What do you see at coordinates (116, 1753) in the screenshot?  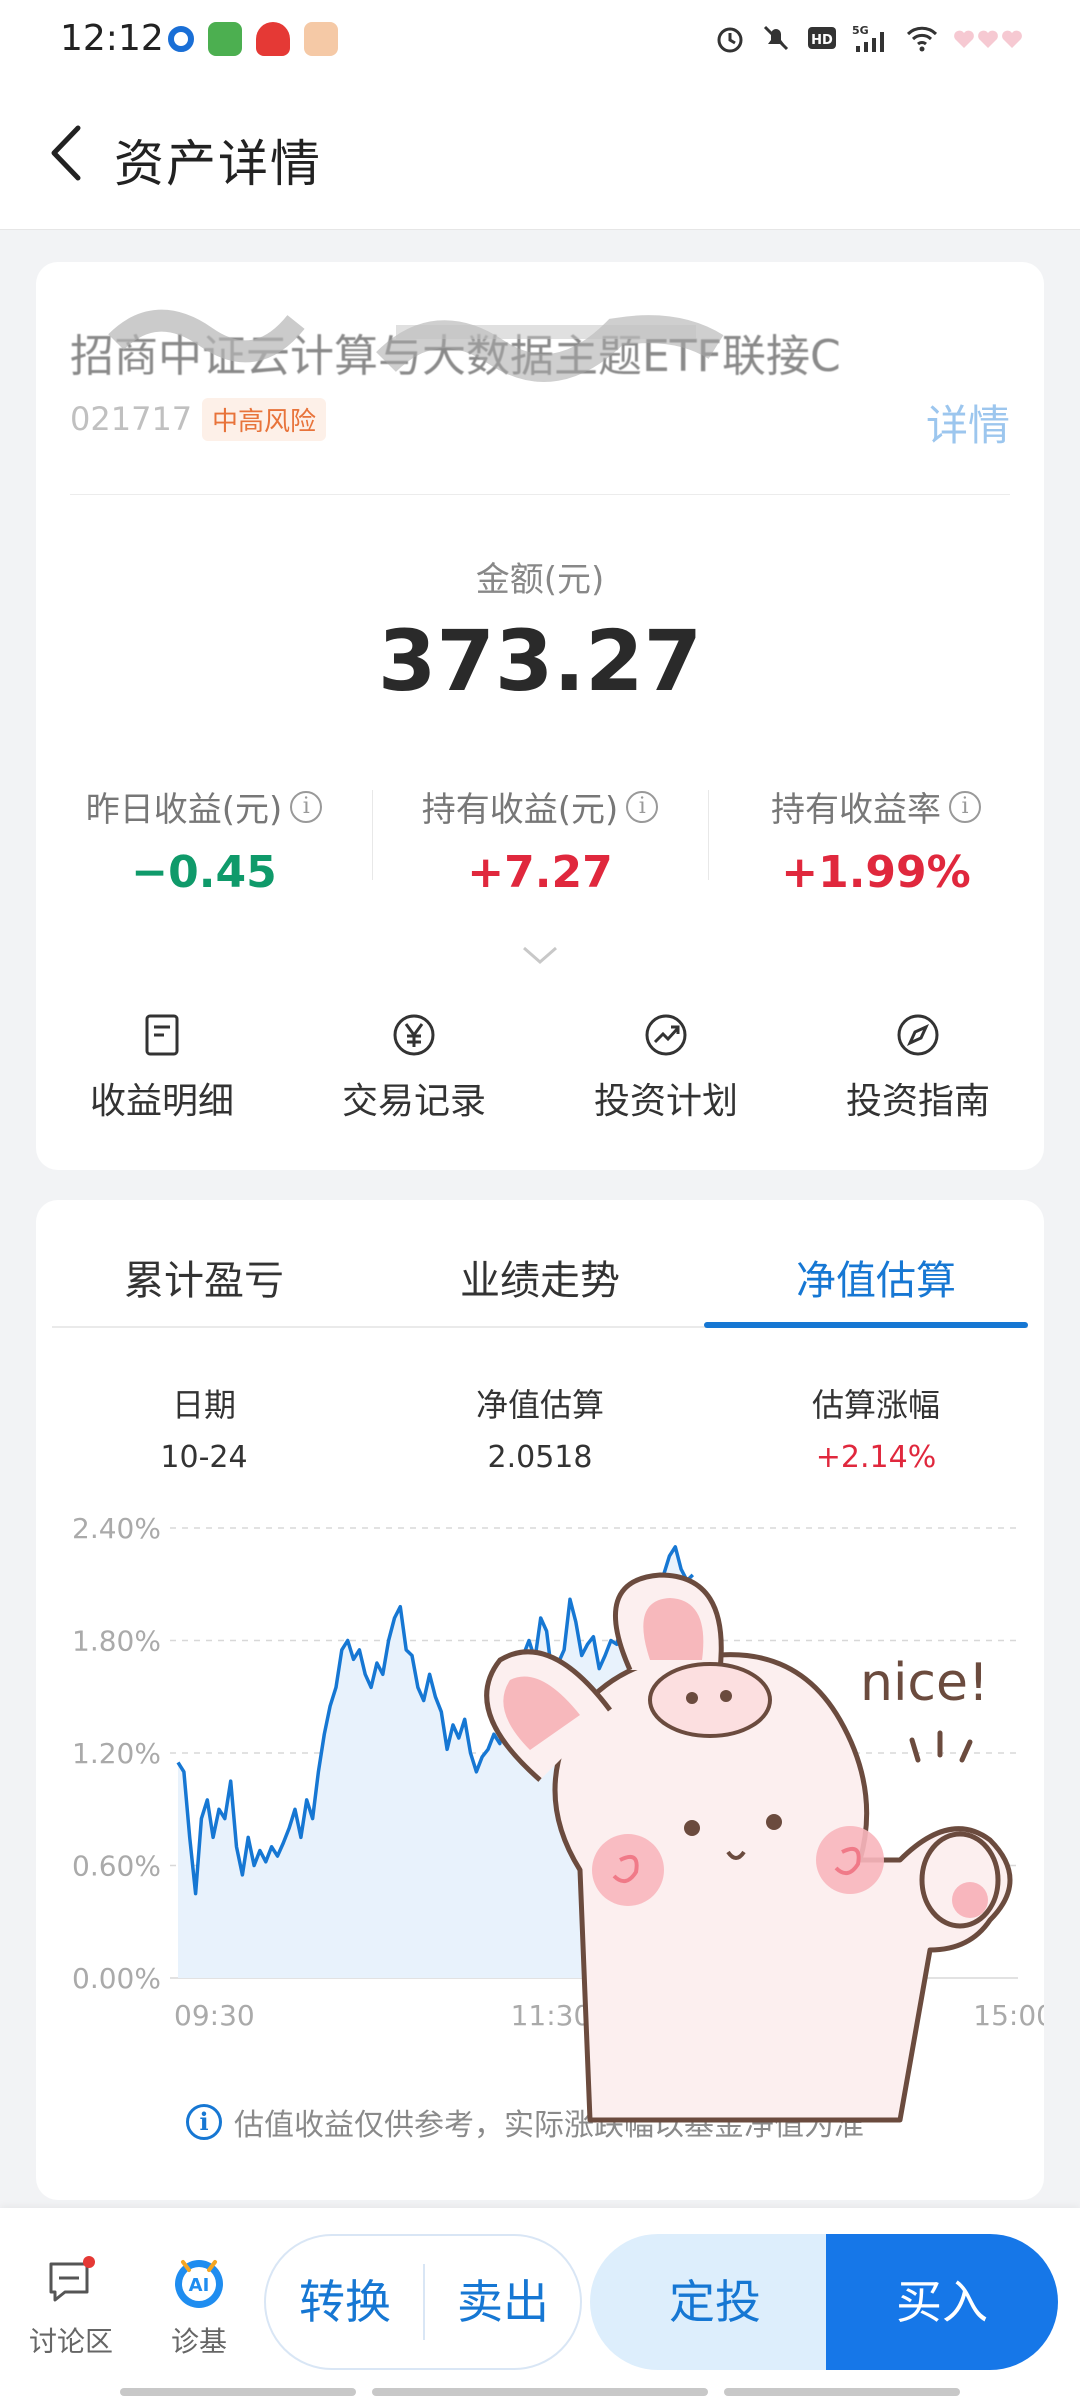 I see `y-tick-label: 1.20%` at bounding box center [116, 1753].